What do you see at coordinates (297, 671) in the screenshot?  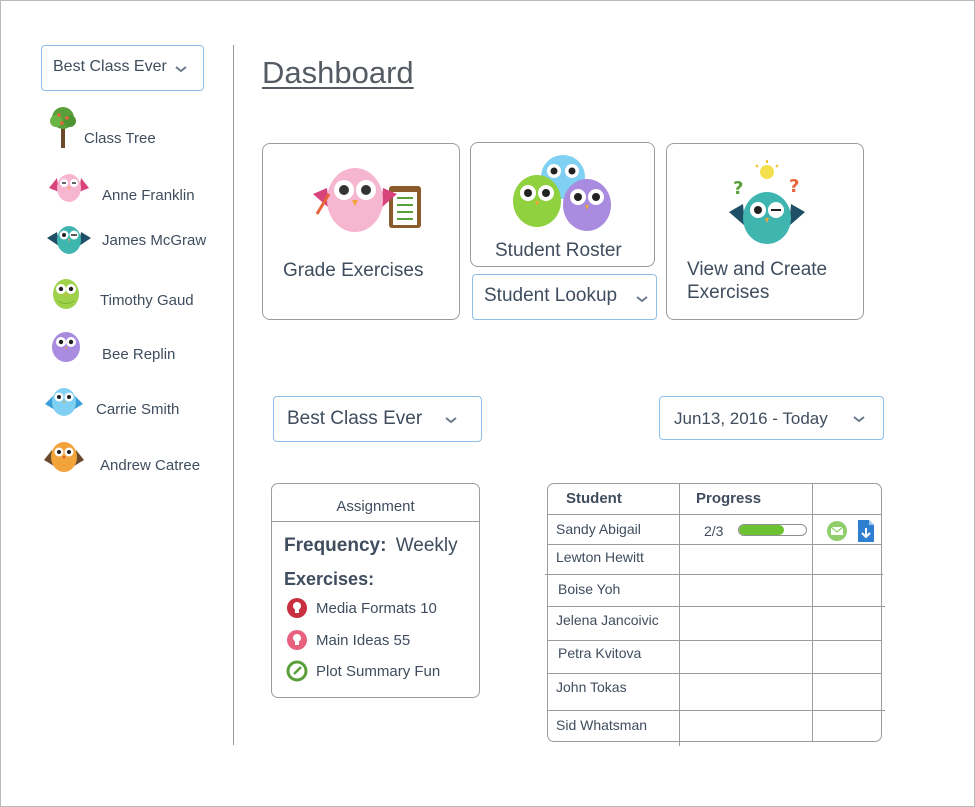 I see `edit-icon` at bounding box center [297, 671].